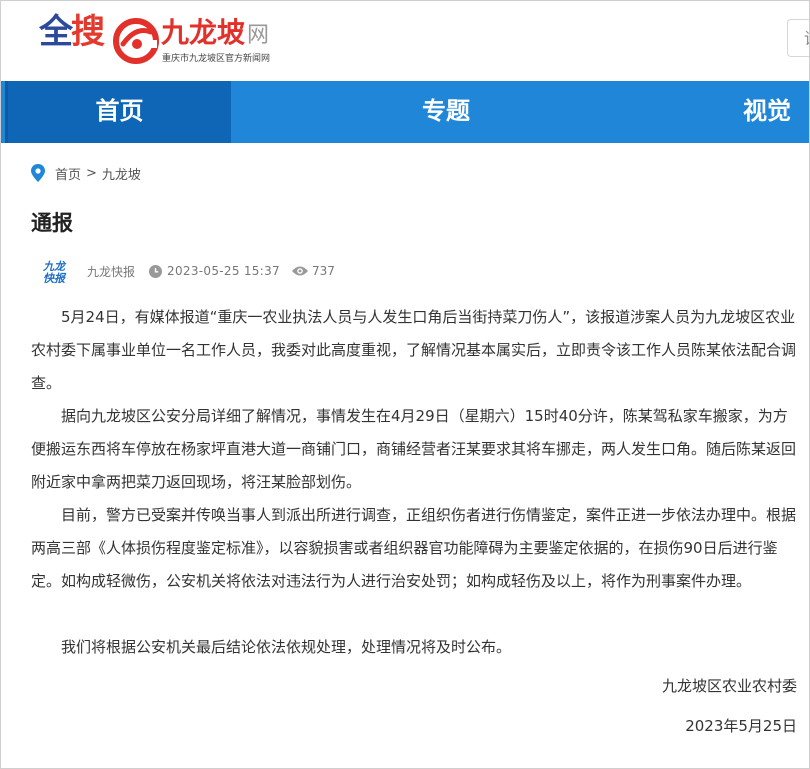  I want to click on search-input: 请, so click(798, 38).